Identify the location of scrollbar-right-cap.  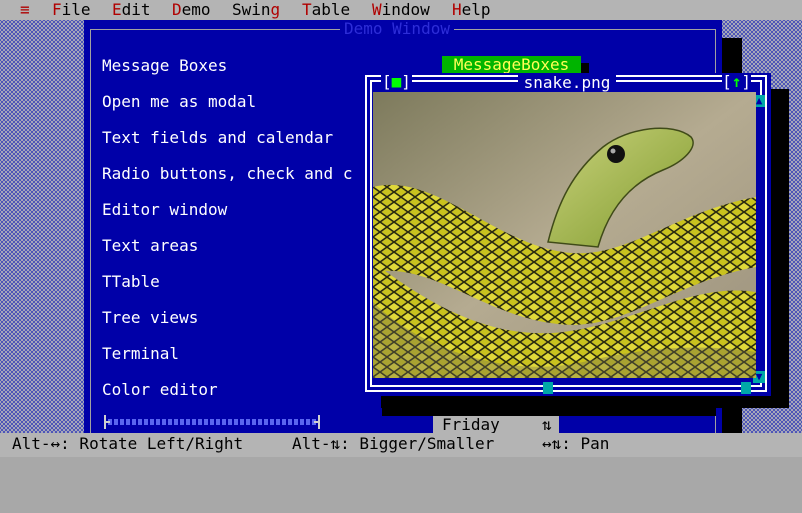
(317, 422).